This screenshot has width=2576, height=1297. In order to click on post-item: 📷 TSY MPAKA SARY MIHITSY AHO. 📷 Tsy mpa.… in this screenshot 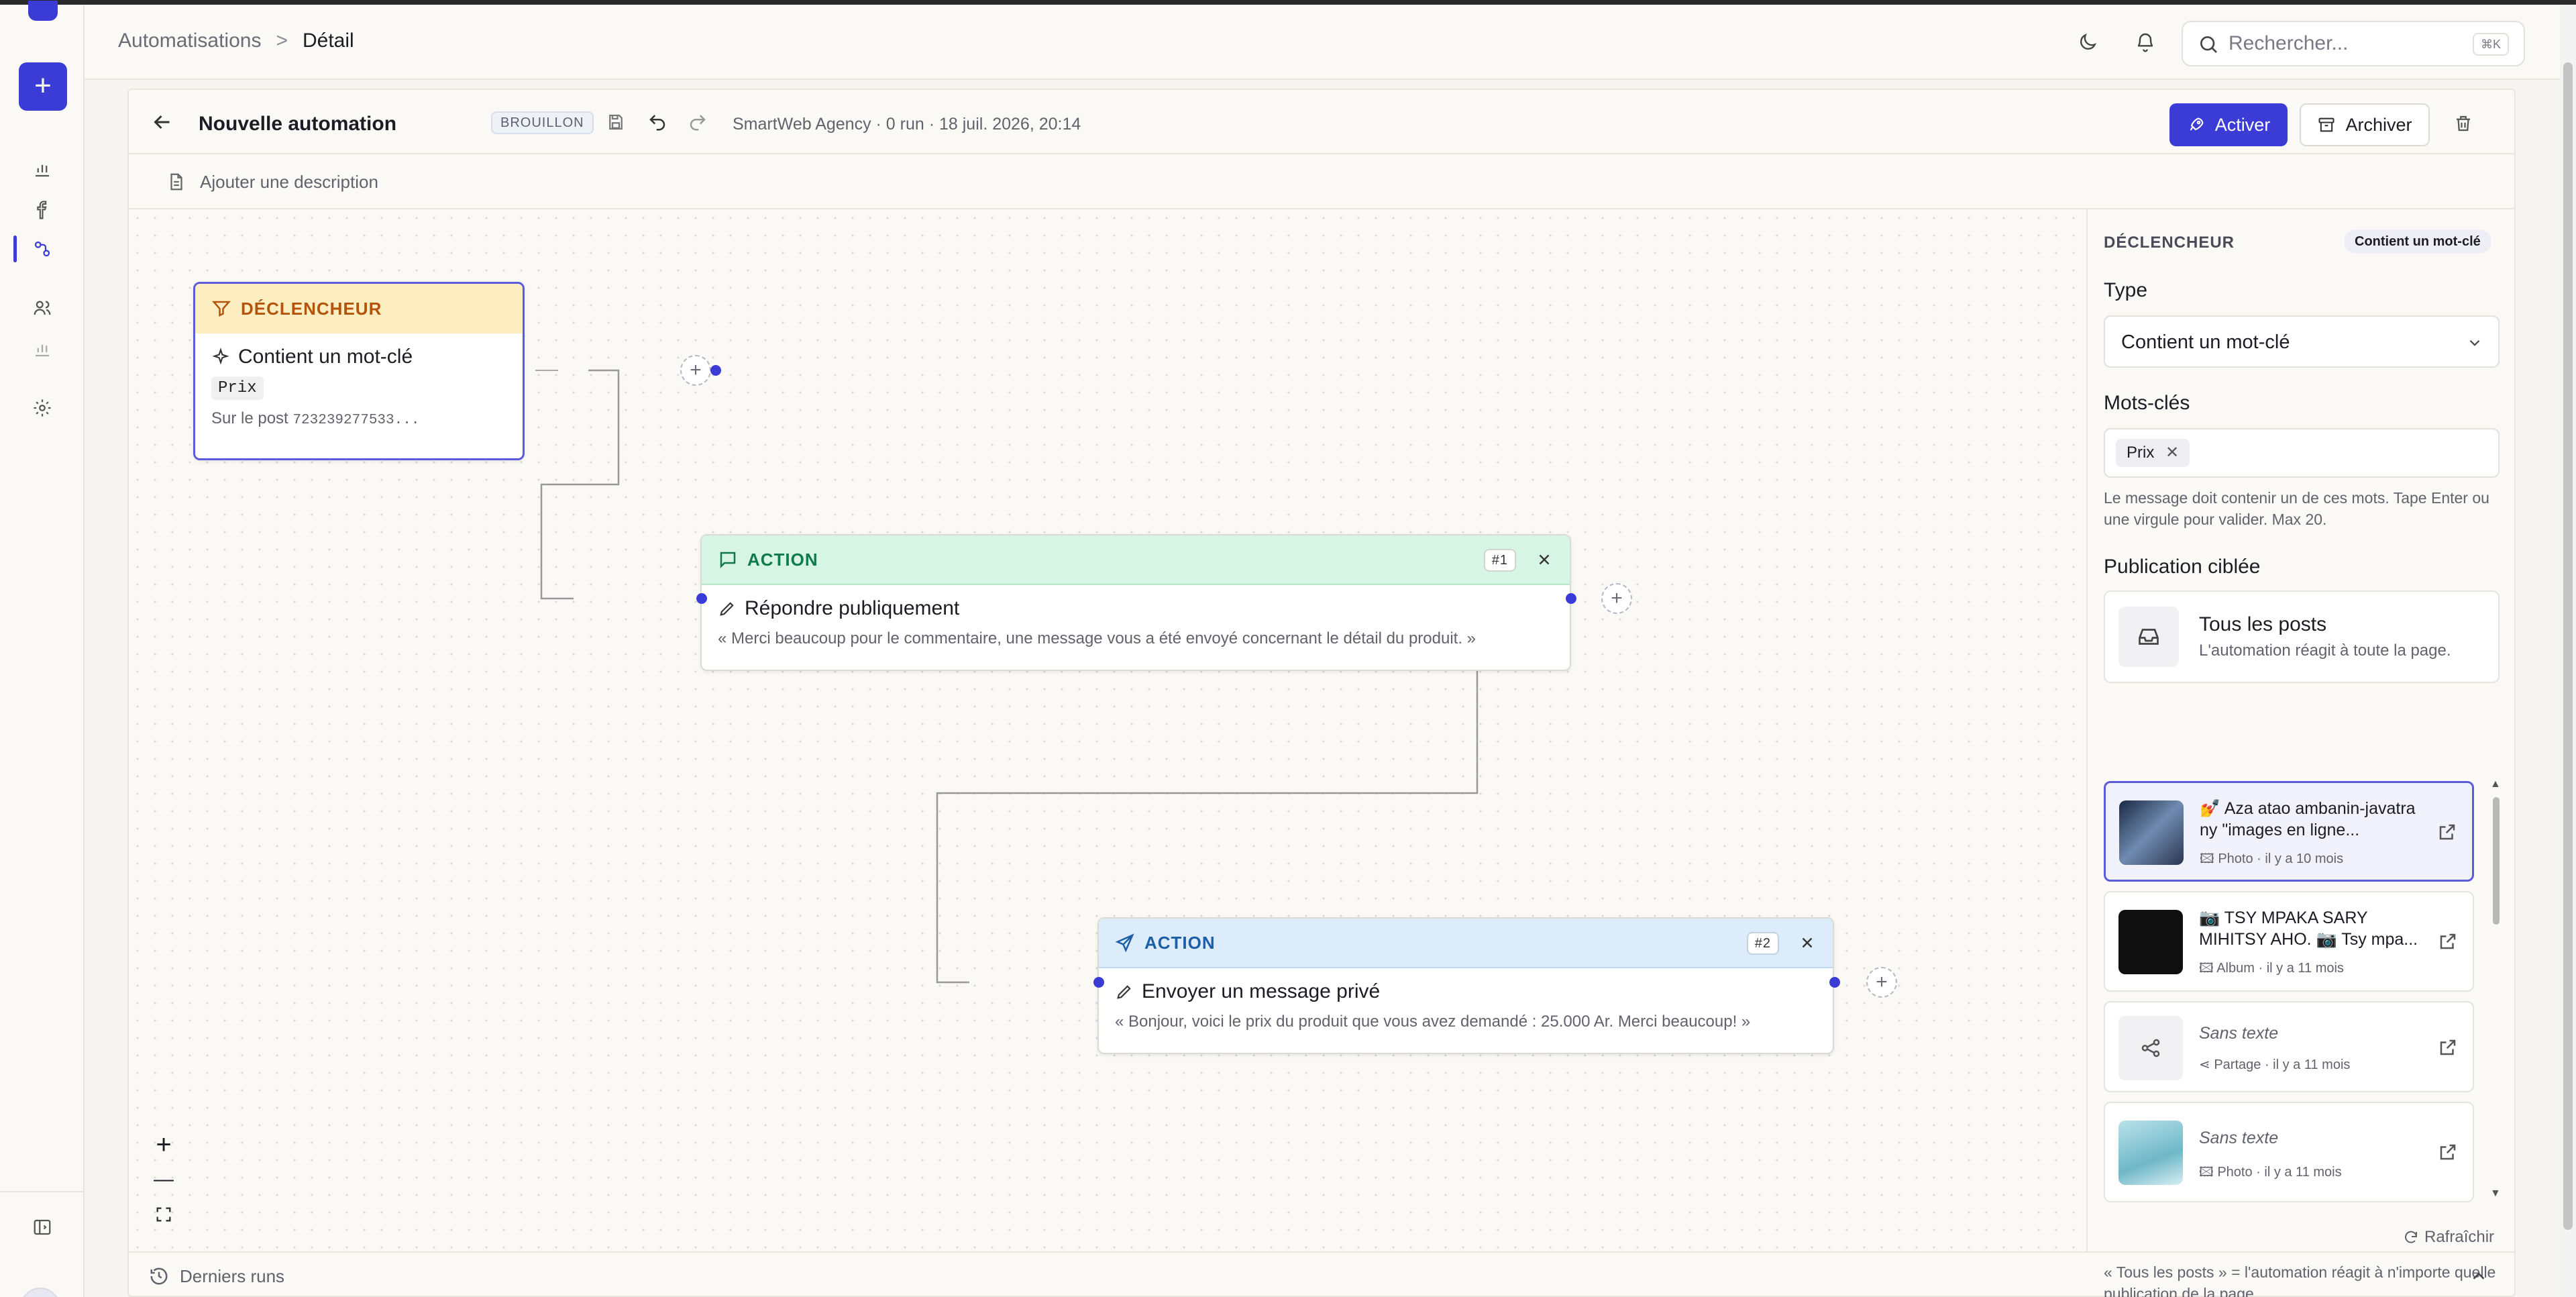, I will do `click(2289, 941)`.